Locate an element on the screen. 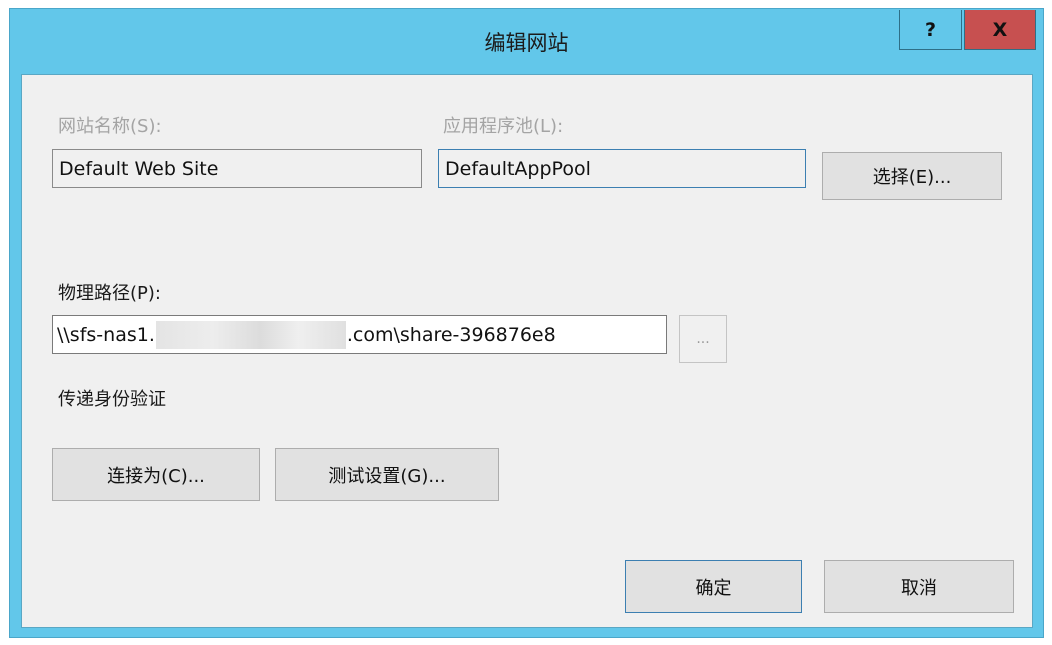 Image resolution: width=1052 pixels, height=645 pixels. site-name-value: Default Web Site is located at coordinates (139, 168).